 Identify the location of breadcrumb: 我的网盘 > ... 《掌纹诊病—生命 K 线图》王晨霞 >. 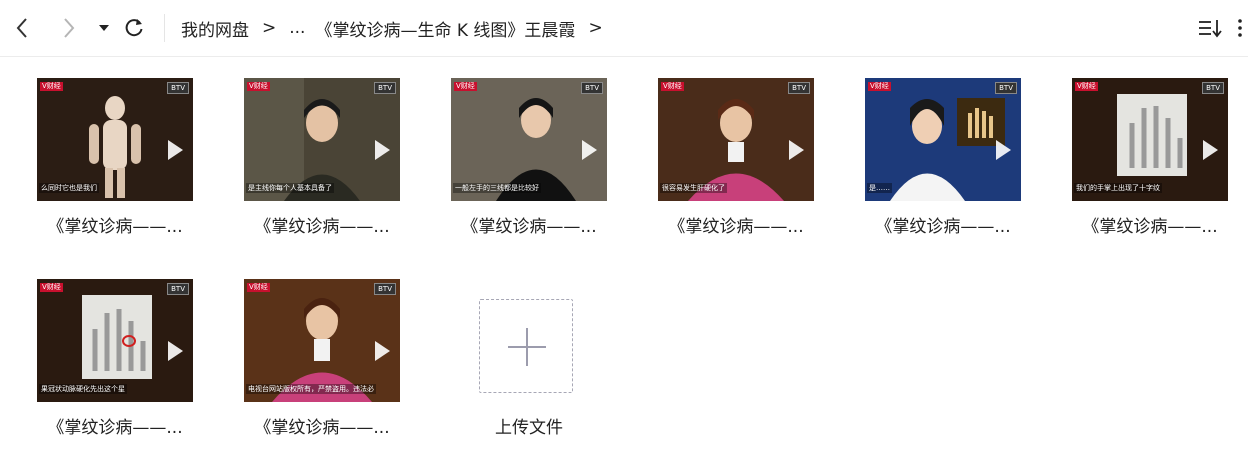
(398, 28).